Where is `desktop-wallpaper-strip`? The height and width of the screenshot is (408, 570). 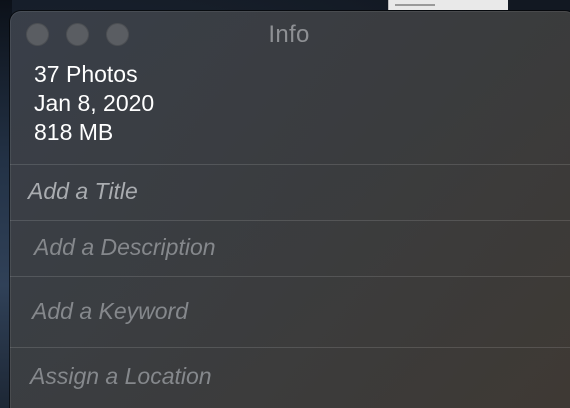 desktop-wallpaper-strip is located at coordinates (539, 5).